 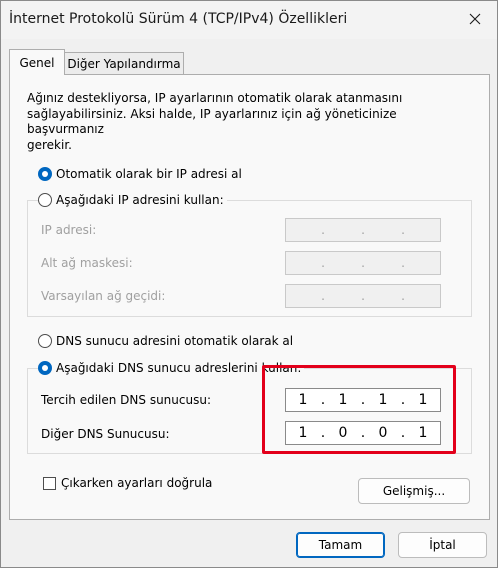 I want to click on validate-settings-checkbox: Çıkarken ayarları doğrula, so click(x=127, y=483).